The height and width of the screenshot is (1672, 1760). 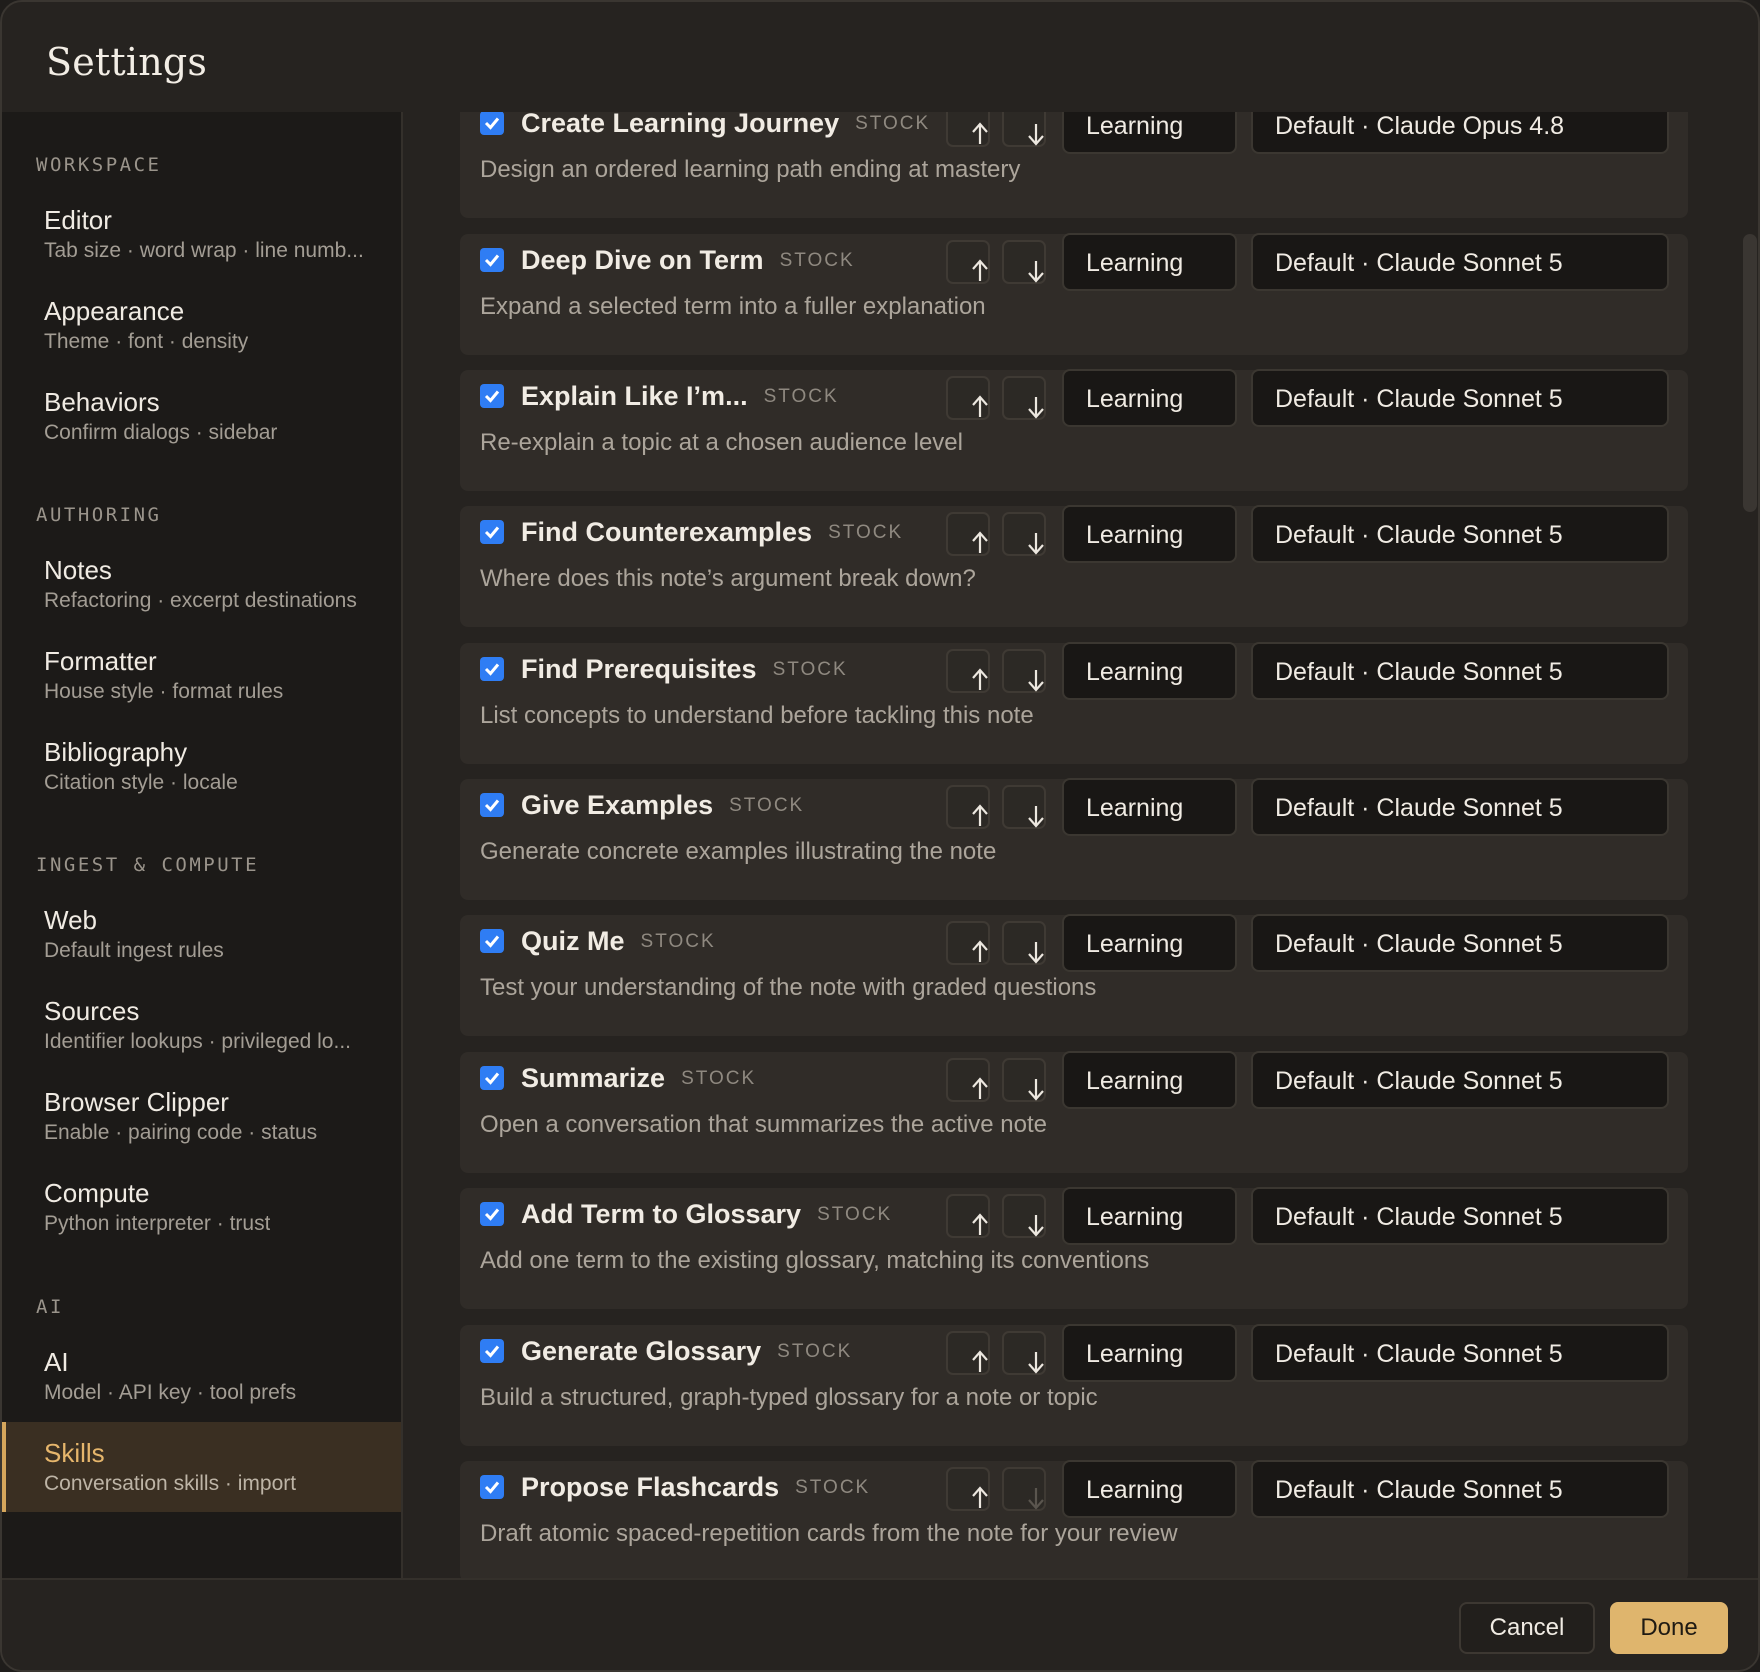 What do you see at coordinates (662, 805) in the screenshot?
I see `skill-name: Give Examples STOCK` at bounding box center [662, 805].